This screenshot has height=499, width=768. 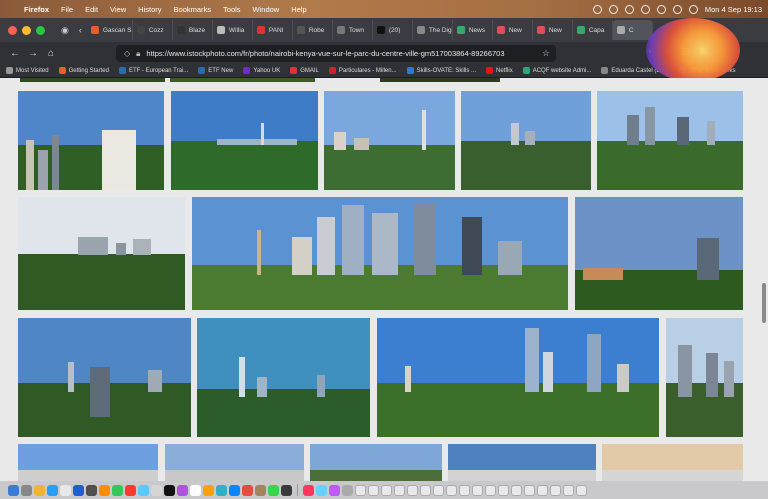 What do you see at coordinates (677, 9) in the screenshot?
I see `battery-icon` at bounding box center [677, 9].